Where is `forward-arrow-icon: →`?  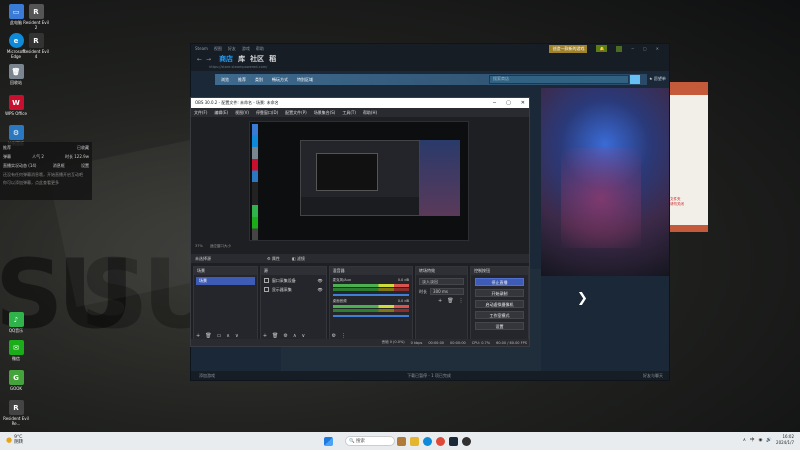
forward-arrow-icon: → is located at coordinates (208, 59).